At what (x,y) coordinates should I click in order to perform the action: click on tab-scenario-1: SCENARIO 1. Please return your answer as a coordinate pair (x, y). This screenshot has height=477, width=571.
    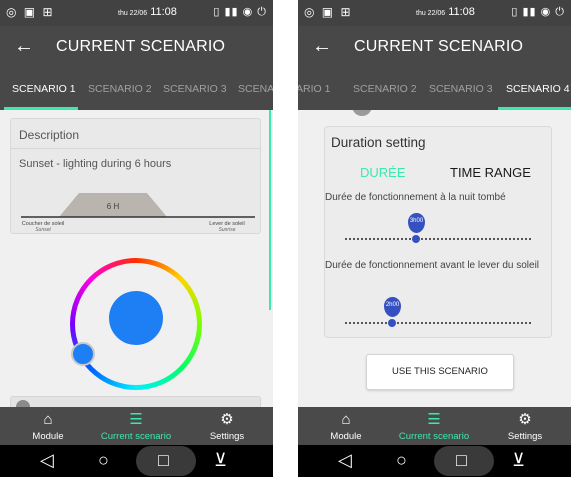
    Looking at the image, I should click on (44, 89).